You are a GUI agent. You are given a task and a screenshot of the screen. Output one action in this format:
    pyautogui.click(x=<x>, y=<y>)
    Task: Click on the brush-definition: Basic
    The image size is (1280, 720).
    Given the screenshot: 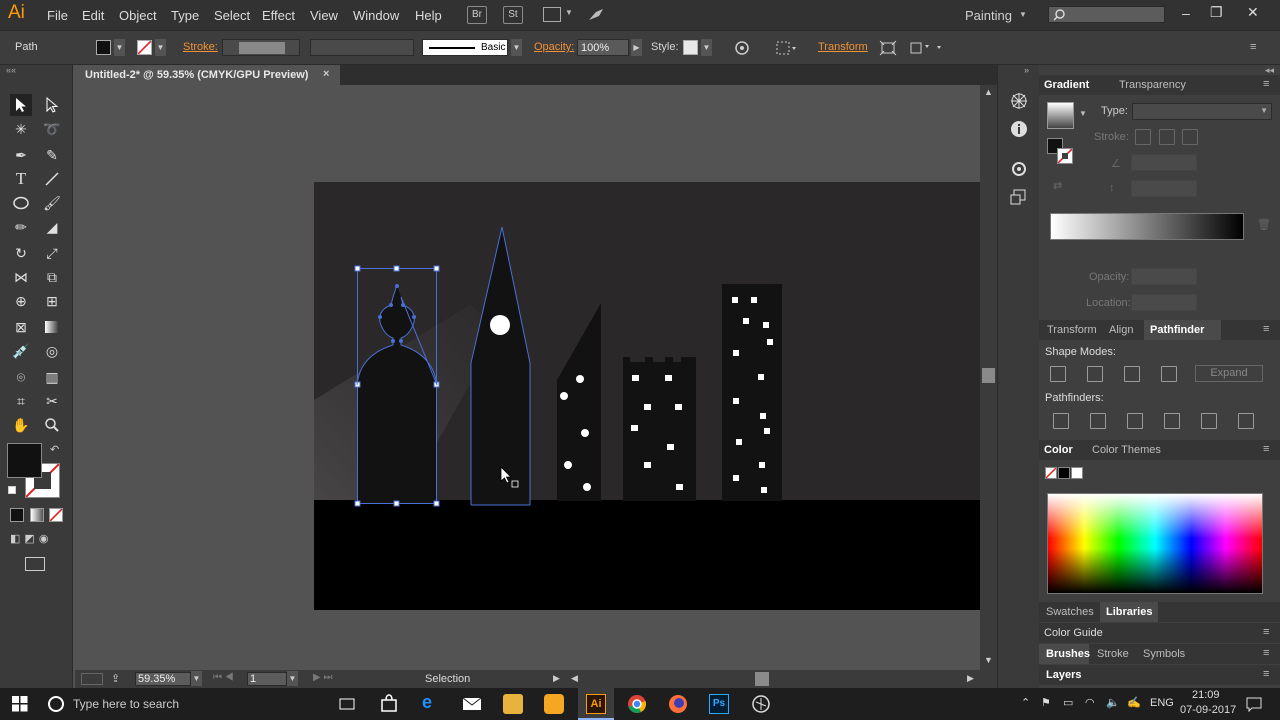 What is the action you would take?
    pyautogui.click(x=465, y=47)
    